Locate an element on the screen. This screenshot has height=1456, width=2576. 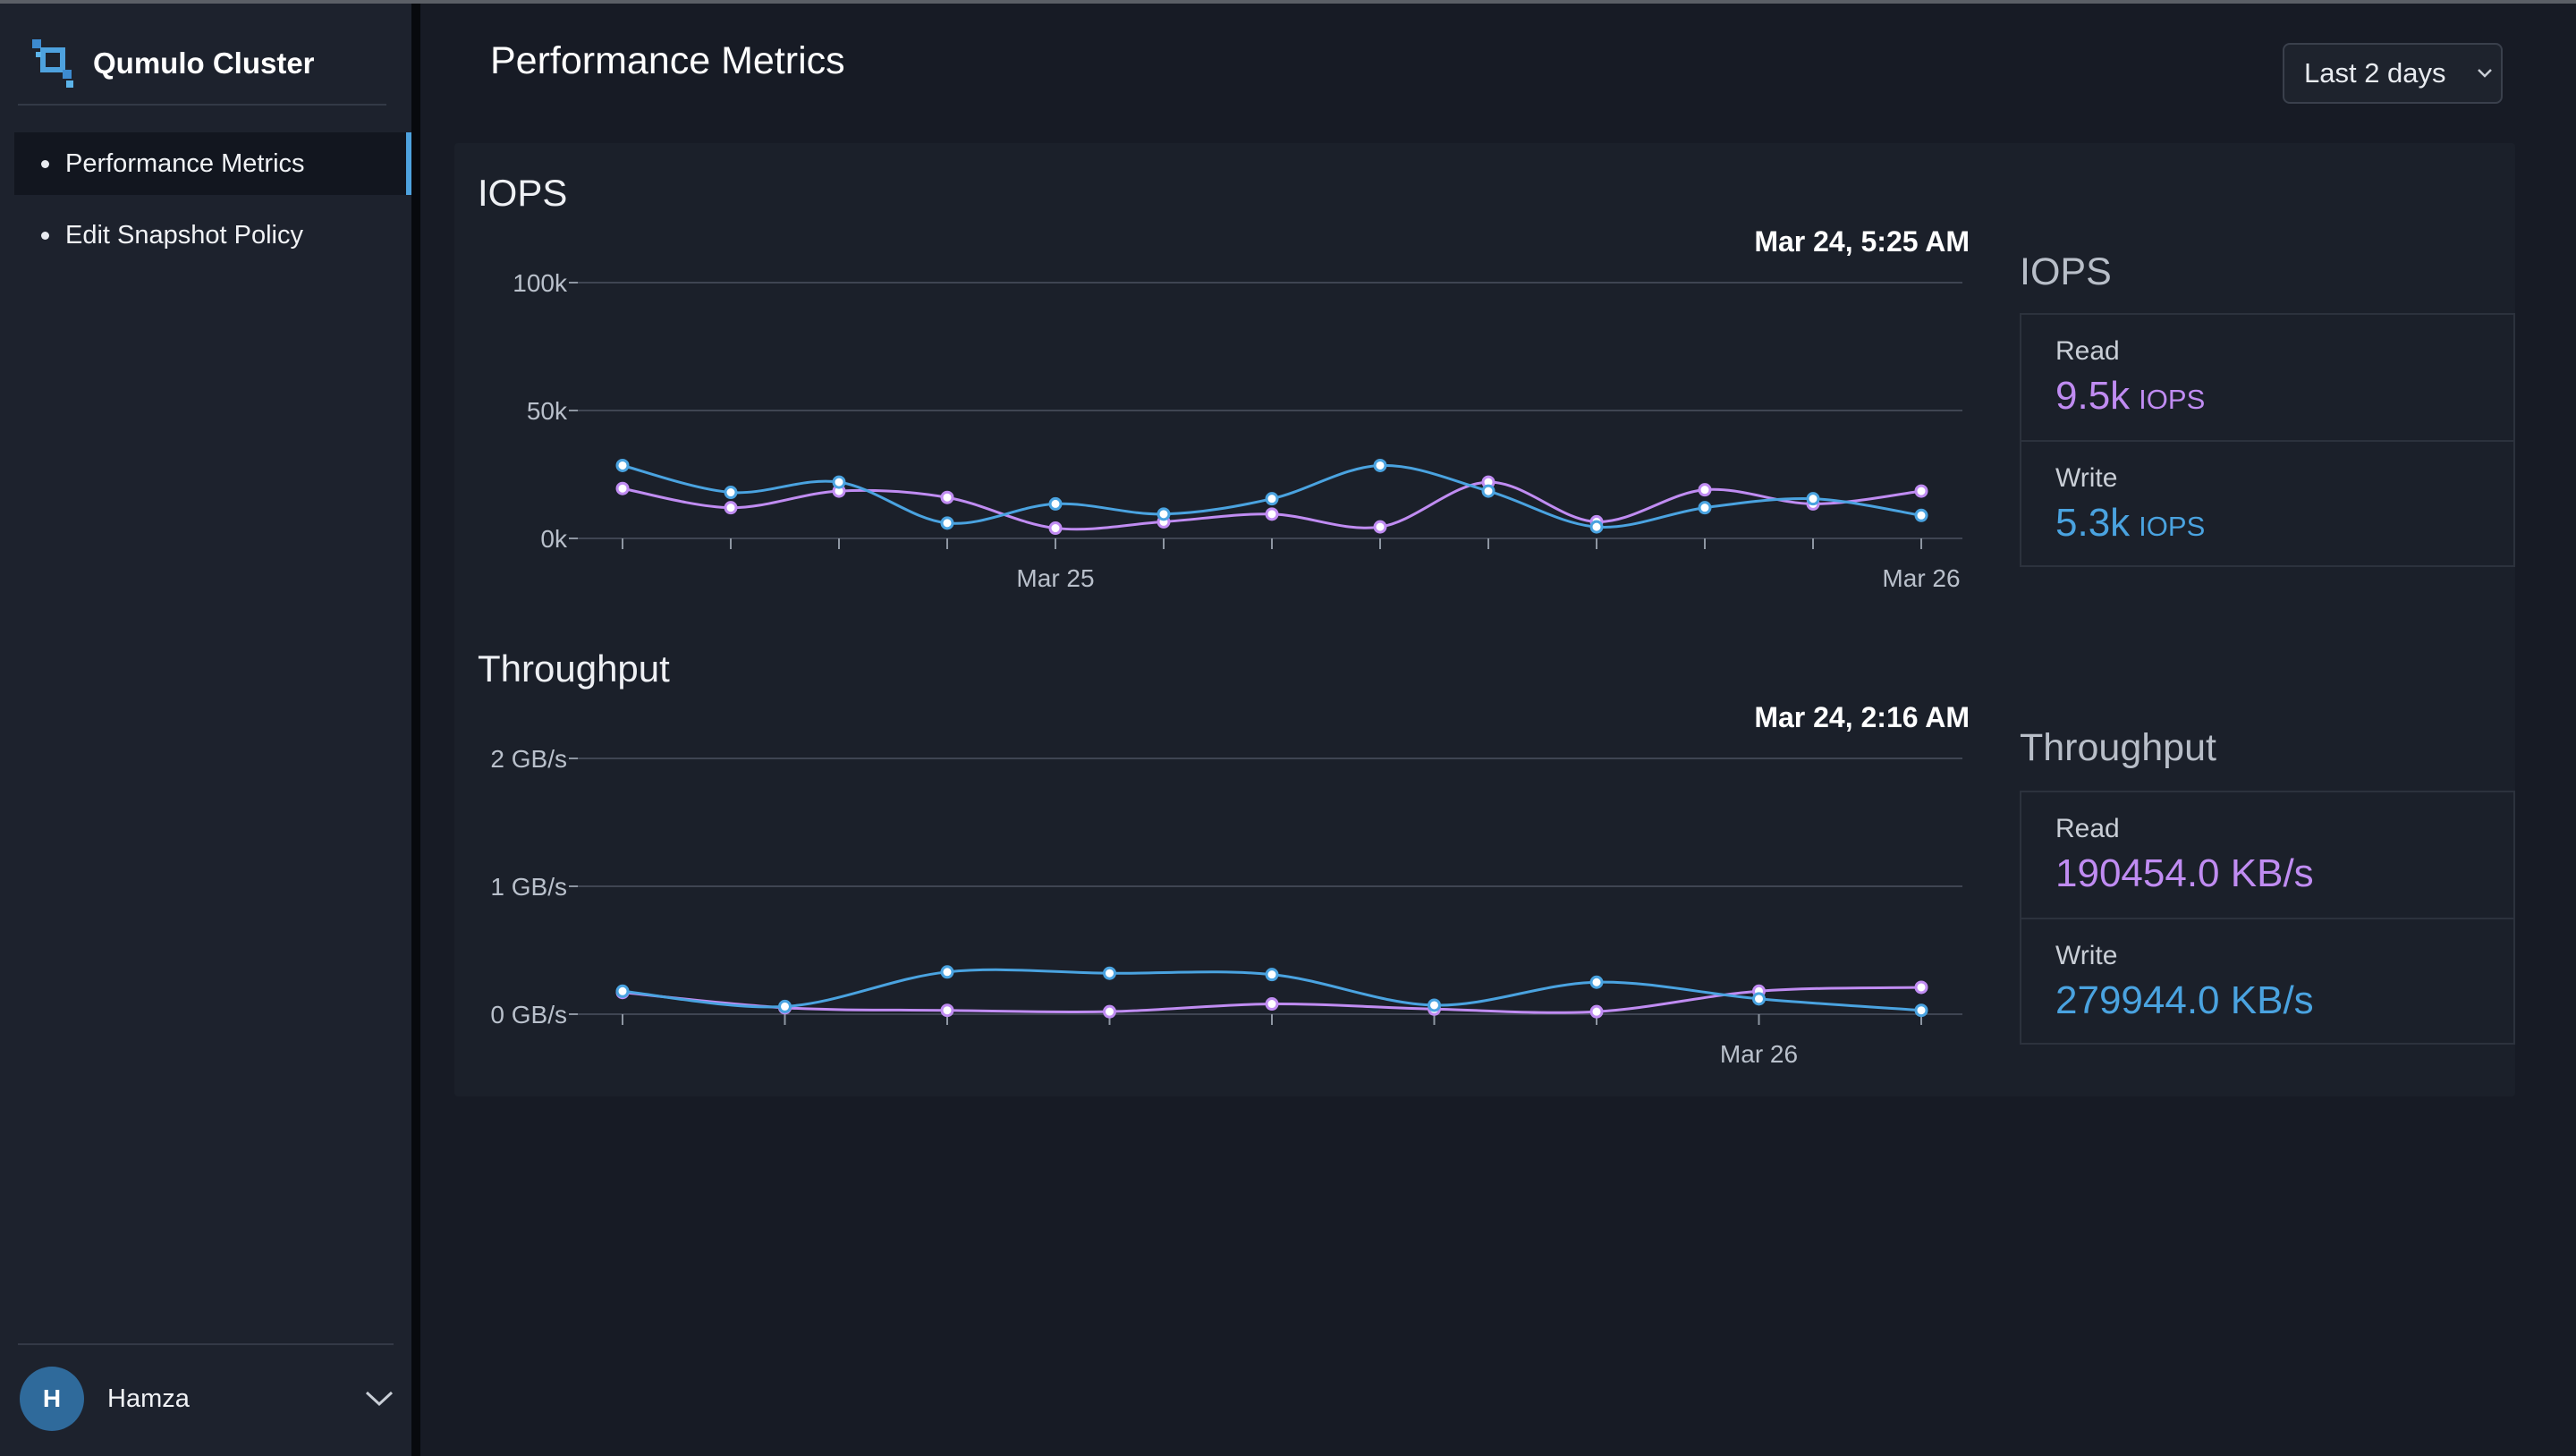
throughput-y-tick-label: 0 GB/s is located at coordinates (528, 1015).